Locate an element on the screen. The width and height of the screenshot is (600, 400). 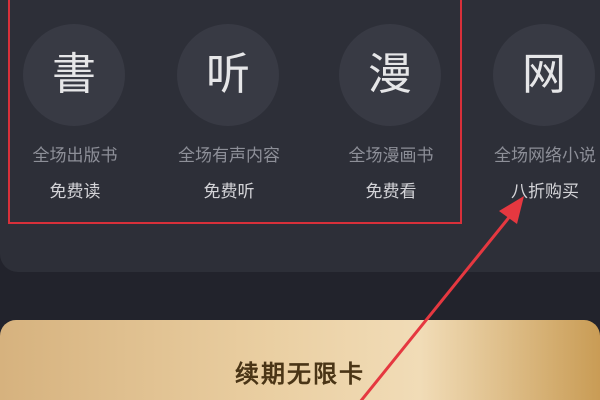
web-novel-icon: 网 is located at coordinates (544, 75).